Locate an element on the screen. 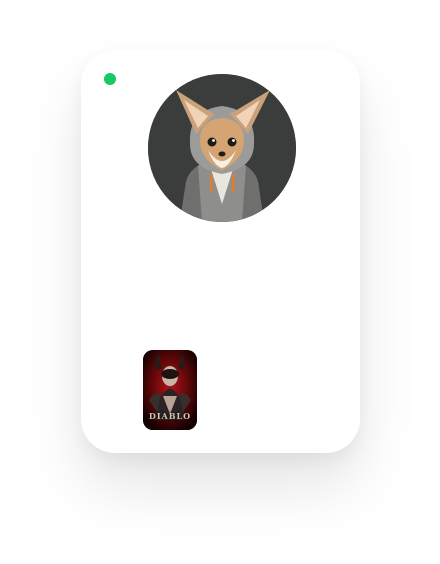 This screenshot has width=440, height=564. game-cover-card: DIABLO is located at coordinates (170, 390).